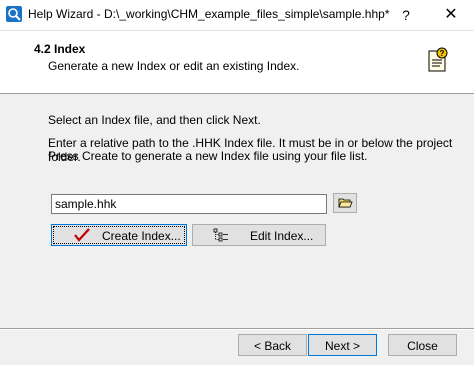 The width and height of the screenshot is (474, 365). What do you see at coordinates (189, 204) in the screenshot?
I see `index-file-input` at bounding box center [189, 204].